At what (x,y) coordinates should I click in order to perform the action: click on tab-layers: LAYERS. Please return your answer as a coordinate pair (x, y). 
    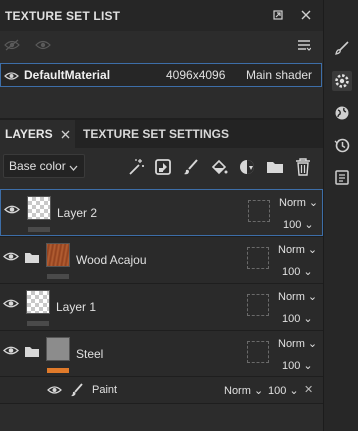
    Looking at the image, I should click on (37, 134).